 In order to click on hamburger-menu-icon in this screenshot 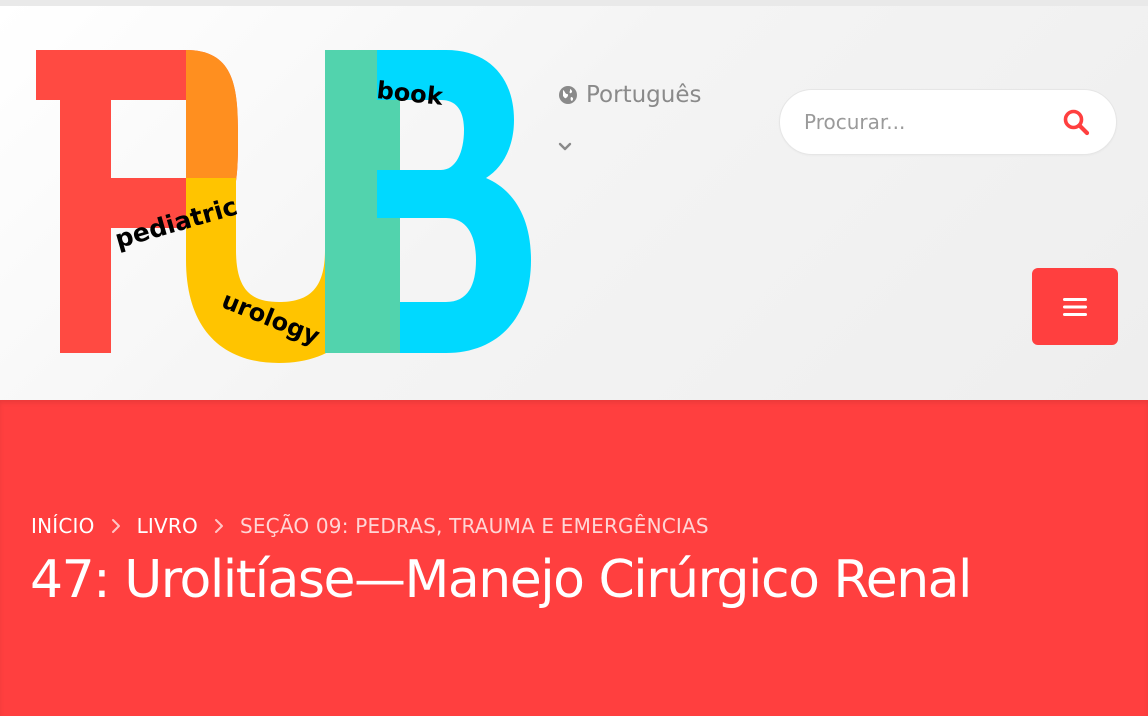, I will do `click(1075, 306)`.